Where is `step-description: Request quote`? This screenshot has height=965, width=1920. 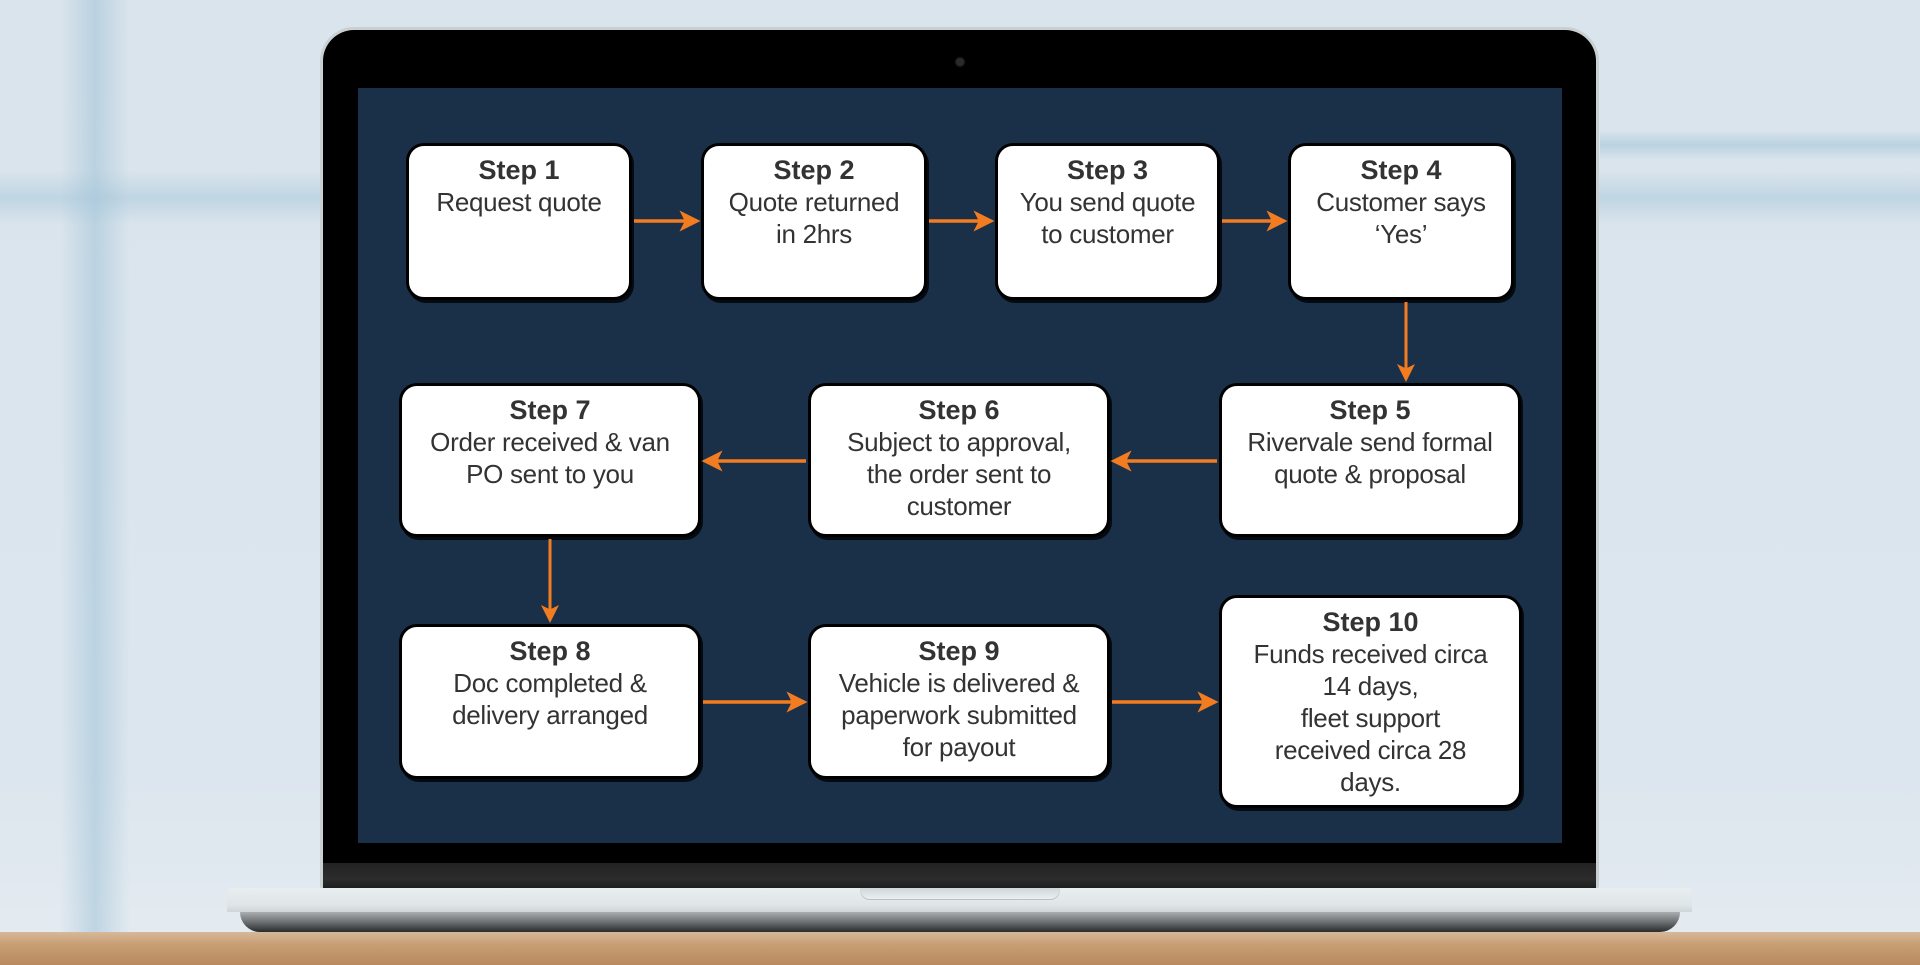 step-description: Request quote is located at coordinates (519, 202).